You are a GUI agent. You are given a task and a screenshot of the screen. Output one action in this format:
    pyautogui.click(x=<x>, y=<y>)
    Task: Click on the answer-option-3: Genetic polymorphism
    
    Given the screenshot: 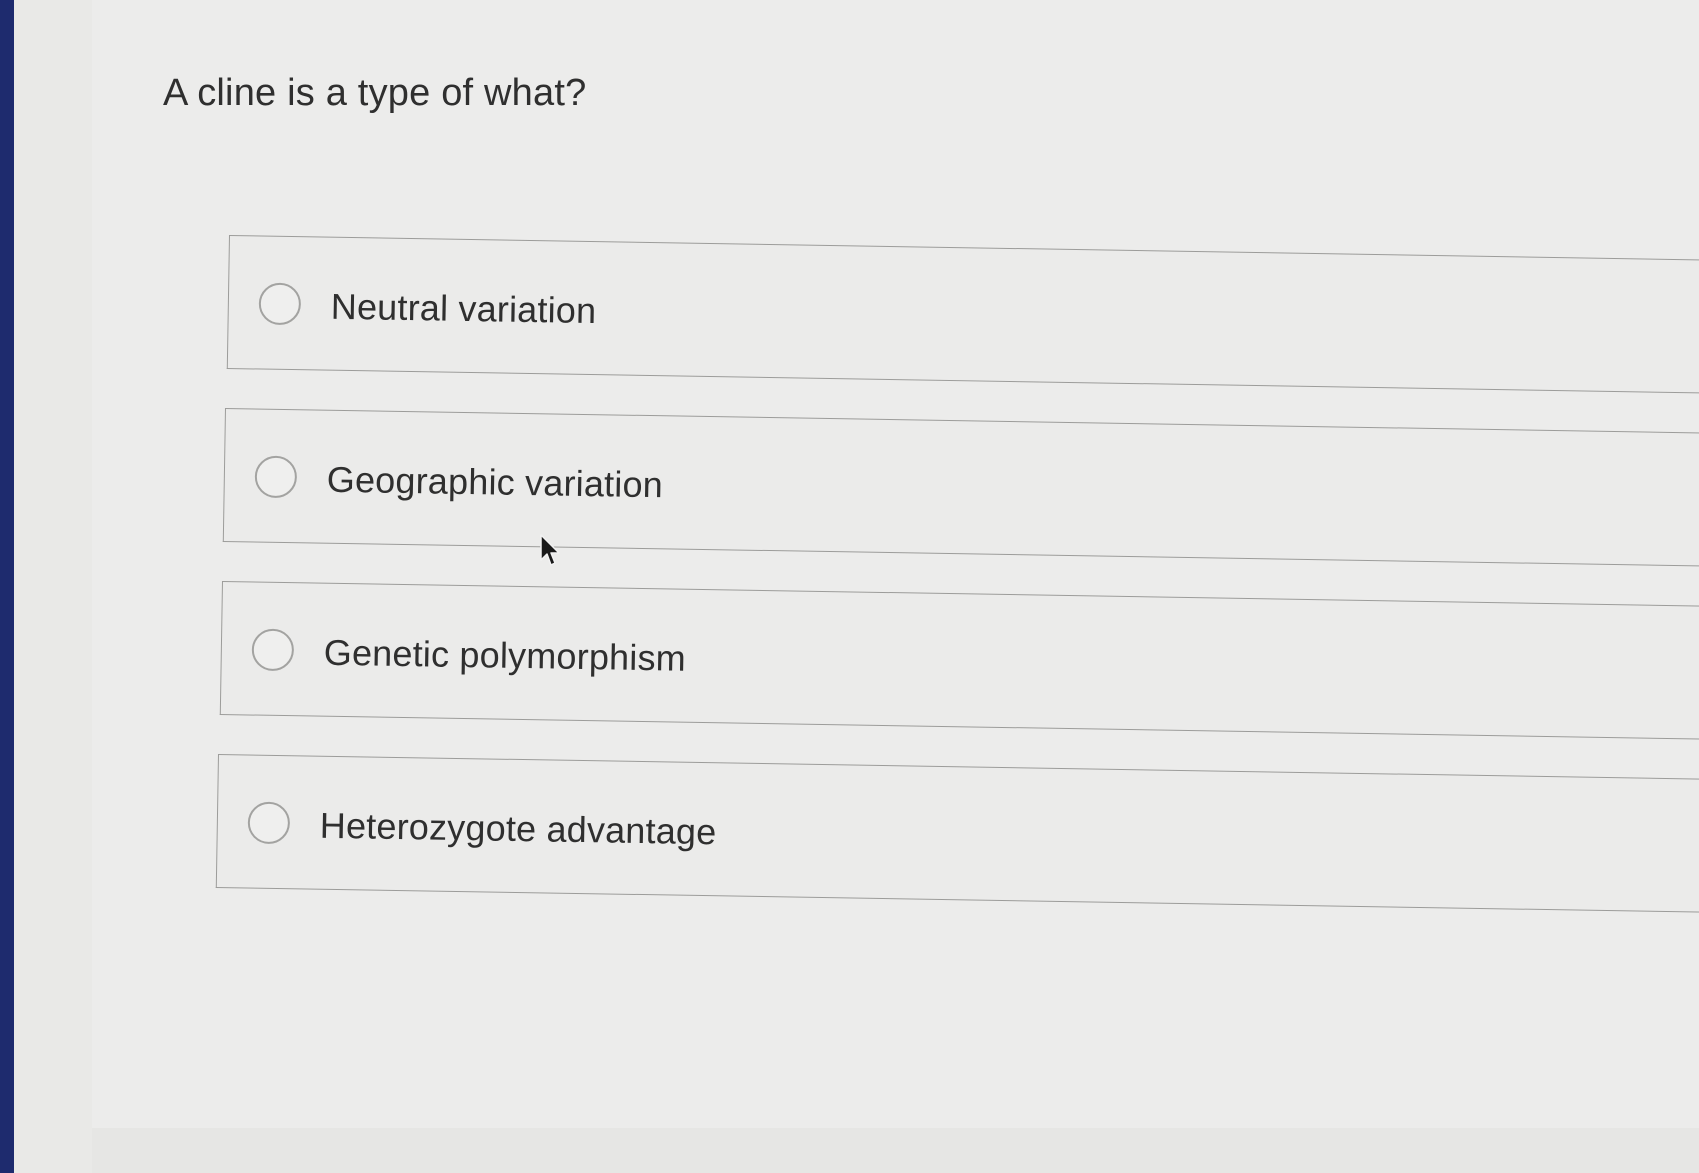 What is the action you would take?
    pyautogui.click(x=959, y=661)
    